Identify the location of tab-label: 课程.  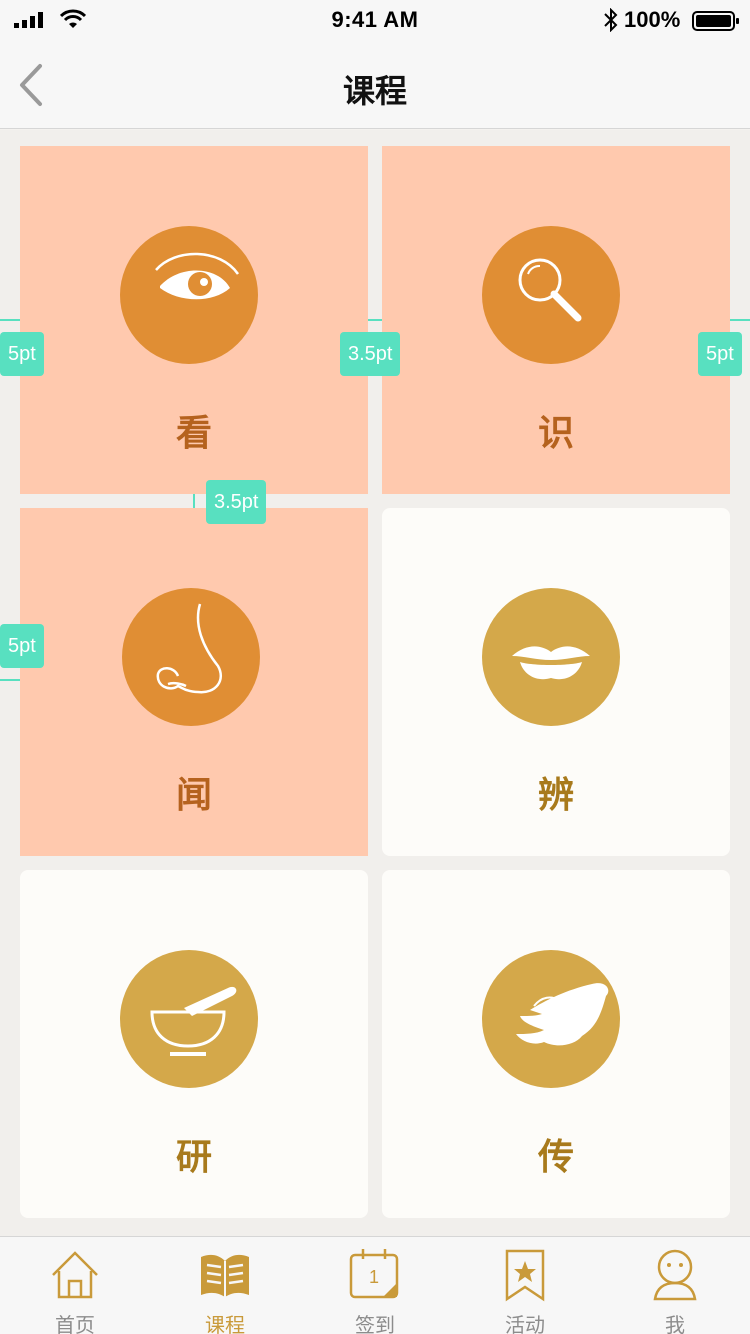
(225, 1324).